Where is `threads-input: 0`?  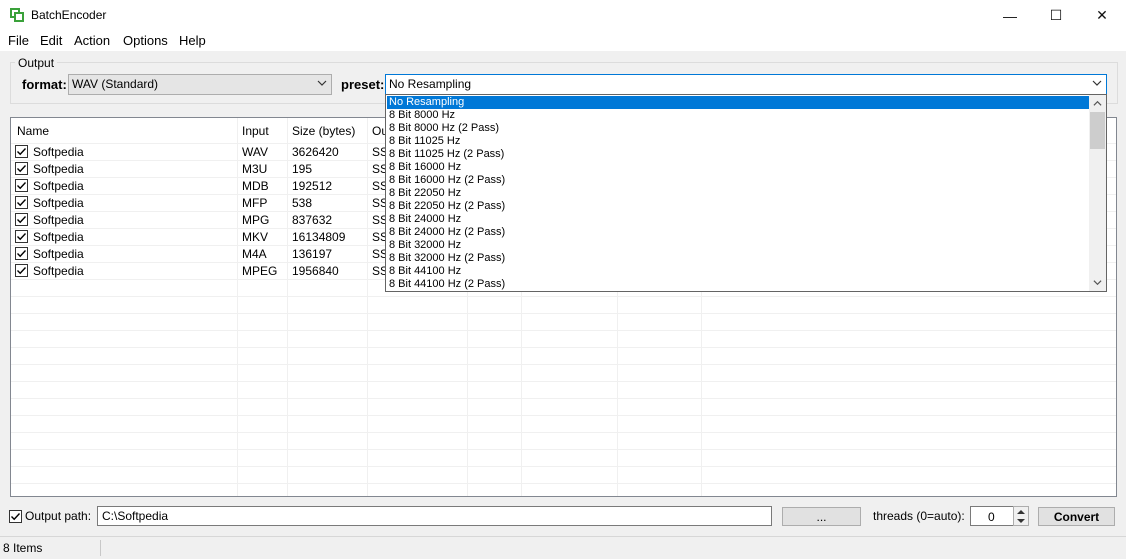 threads-input: 0 is located at coordinates (992, 516).